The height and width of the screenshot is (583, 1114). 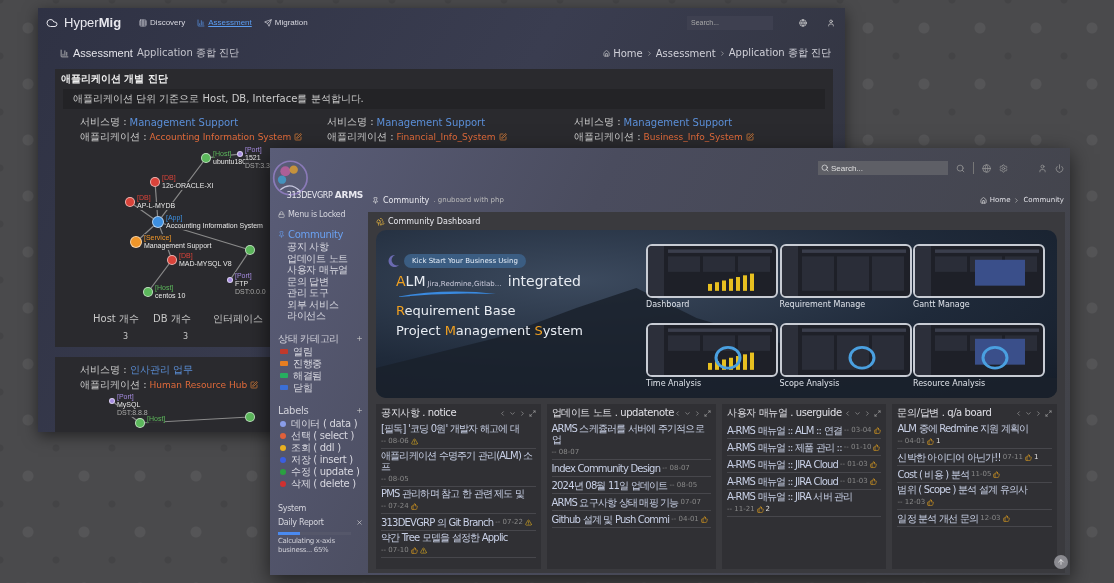 I want to click on sidebar-item: 저장 ( insert ), so click(x=320, y=459).